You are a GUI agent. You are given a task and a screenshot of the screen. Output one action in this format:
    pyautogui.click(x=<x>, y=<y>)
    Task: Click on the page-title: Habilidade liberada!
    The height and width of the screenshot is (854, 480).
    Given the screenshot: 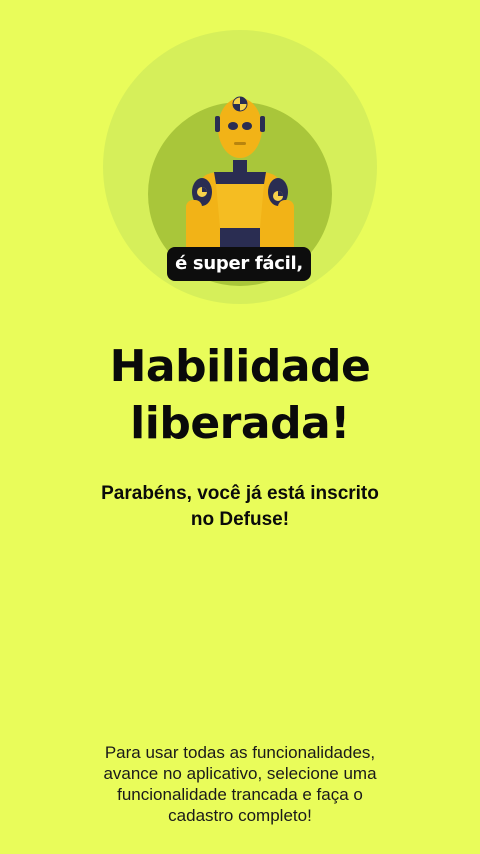 What is the action you would take?
    pyautogui.click(x=240, y=395)
    